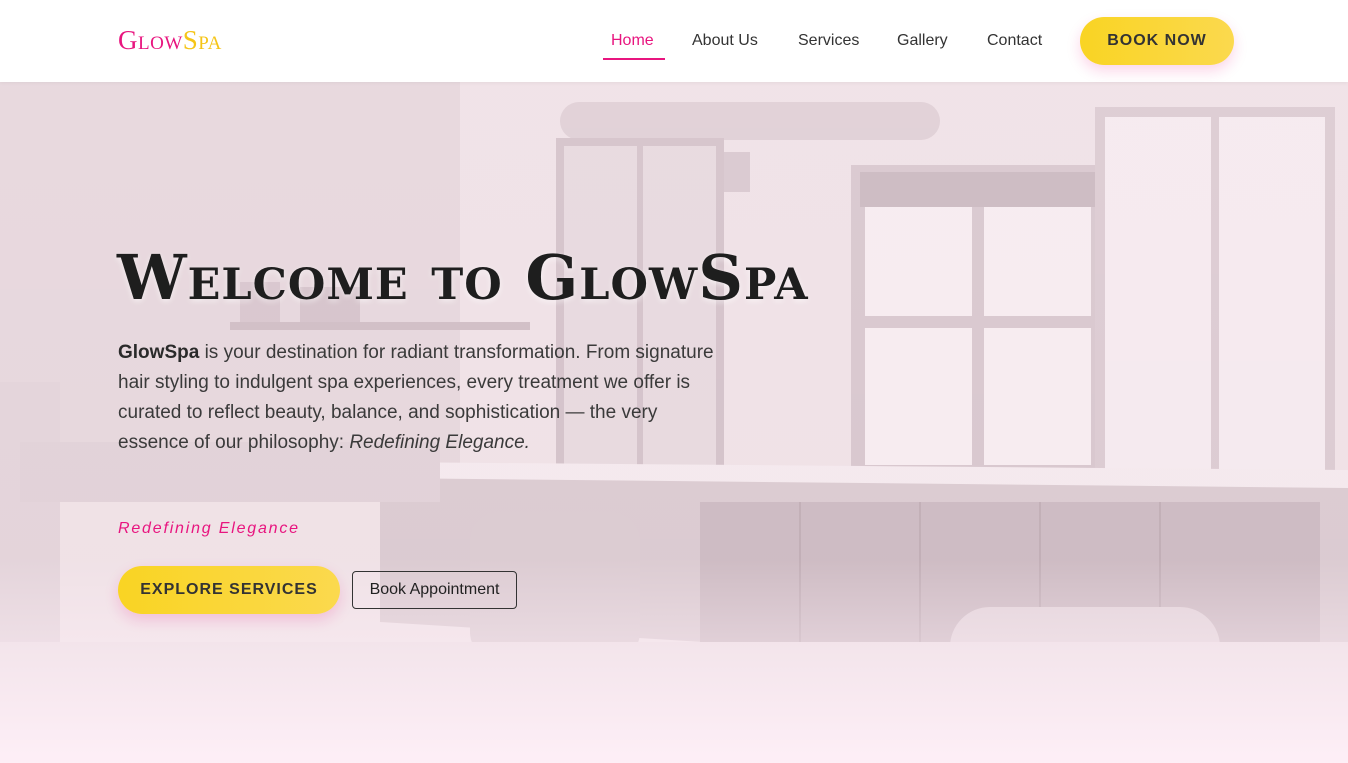  What do you see at coordinates (159, 352) in the screenshot?
I see `hero-description-brand: GlowSpa` at bounding box center [159, 352].